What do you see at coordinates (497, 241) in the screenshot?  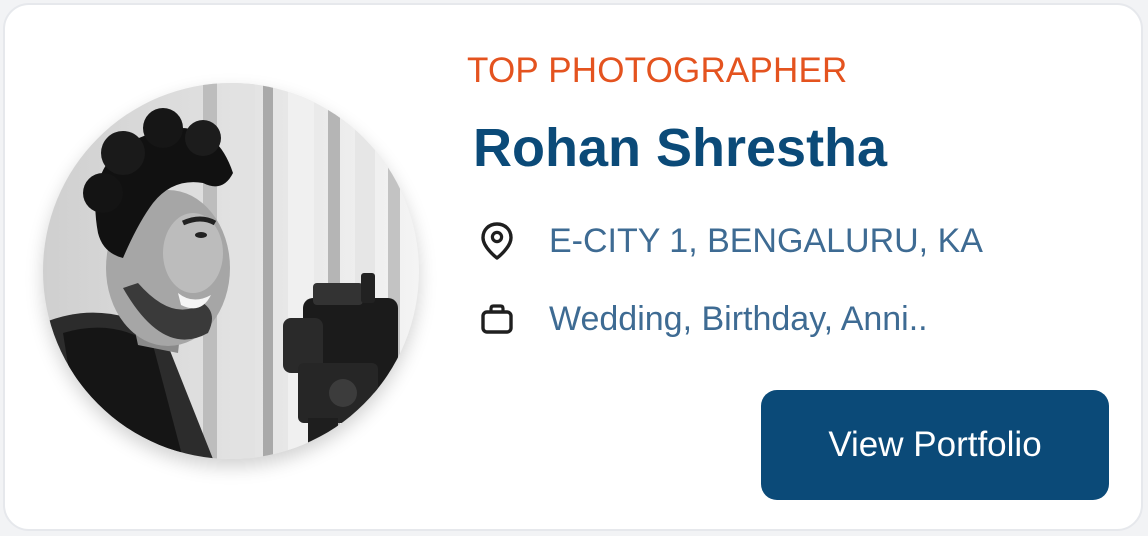 I see `location-pin-icon` at bounding box center [497, 241].